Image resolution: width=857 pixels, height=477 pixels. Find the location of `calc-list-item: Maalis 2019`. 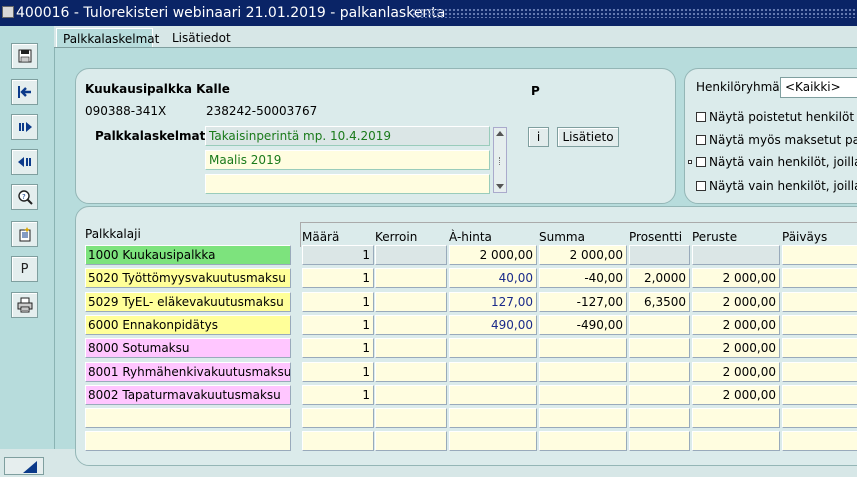

calc-list-item: Maalis 2019 is located at coordinates (347, 160).